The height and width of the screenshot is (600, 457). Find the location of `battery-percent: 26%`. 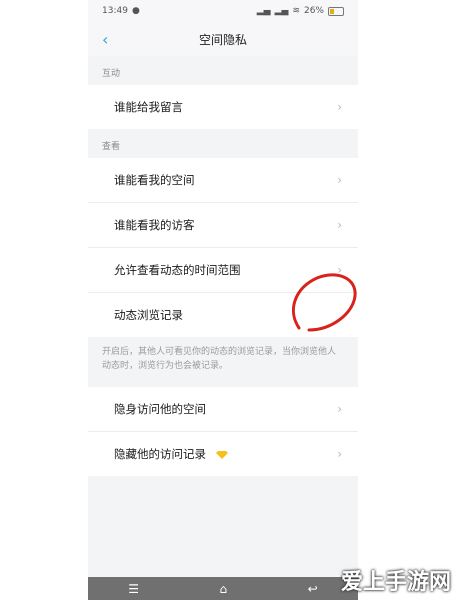

battery-percent: 26% is located at coordinates (313, 11).